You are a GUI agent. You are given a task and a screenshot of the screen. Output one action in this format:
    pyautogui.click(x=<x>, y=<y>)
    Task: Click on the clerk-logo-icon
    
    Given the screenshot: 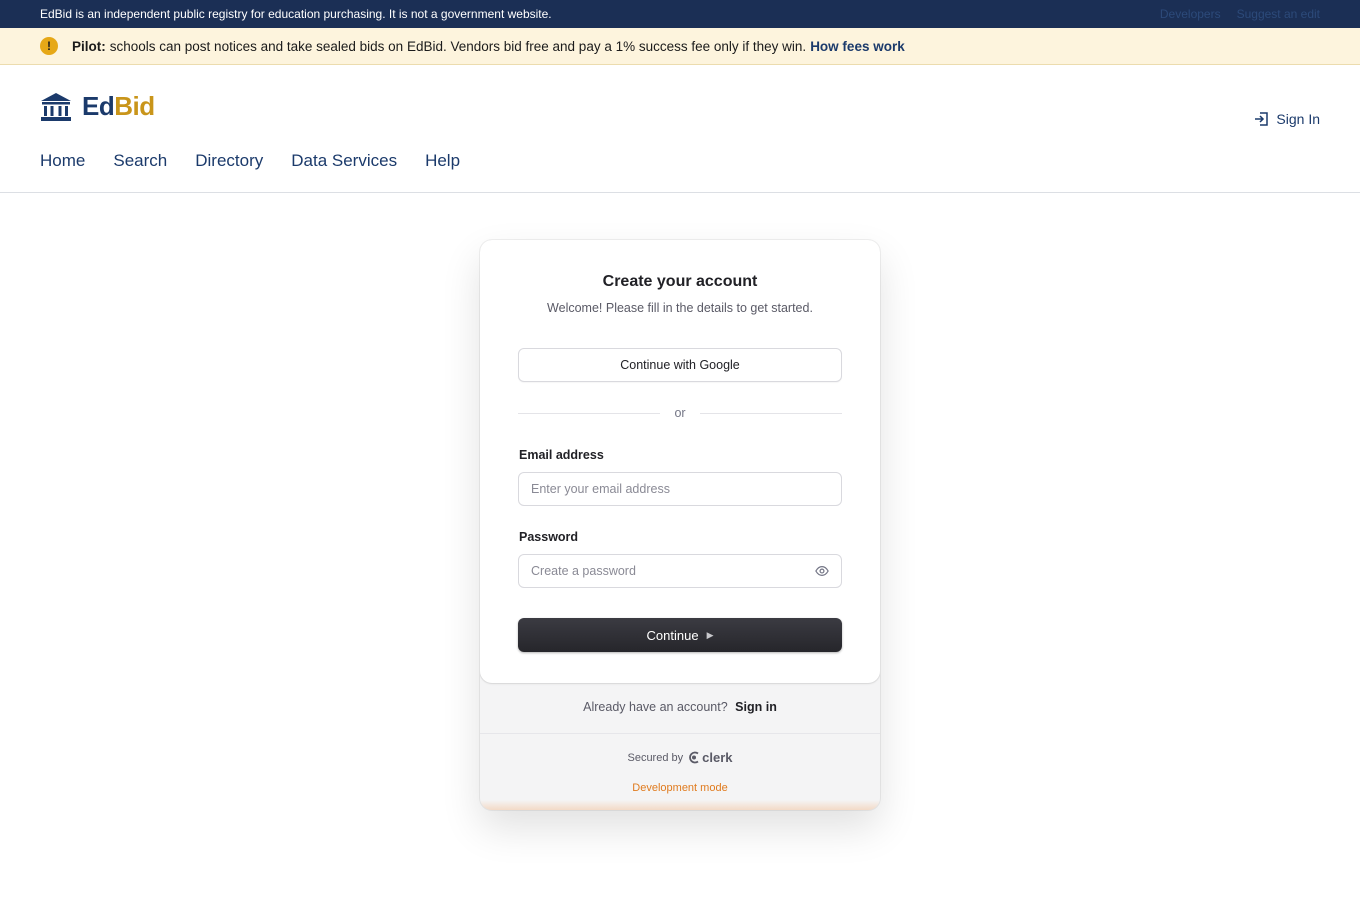 What is the action you would take?
    pyautogui.click(x=694, y=757)
    